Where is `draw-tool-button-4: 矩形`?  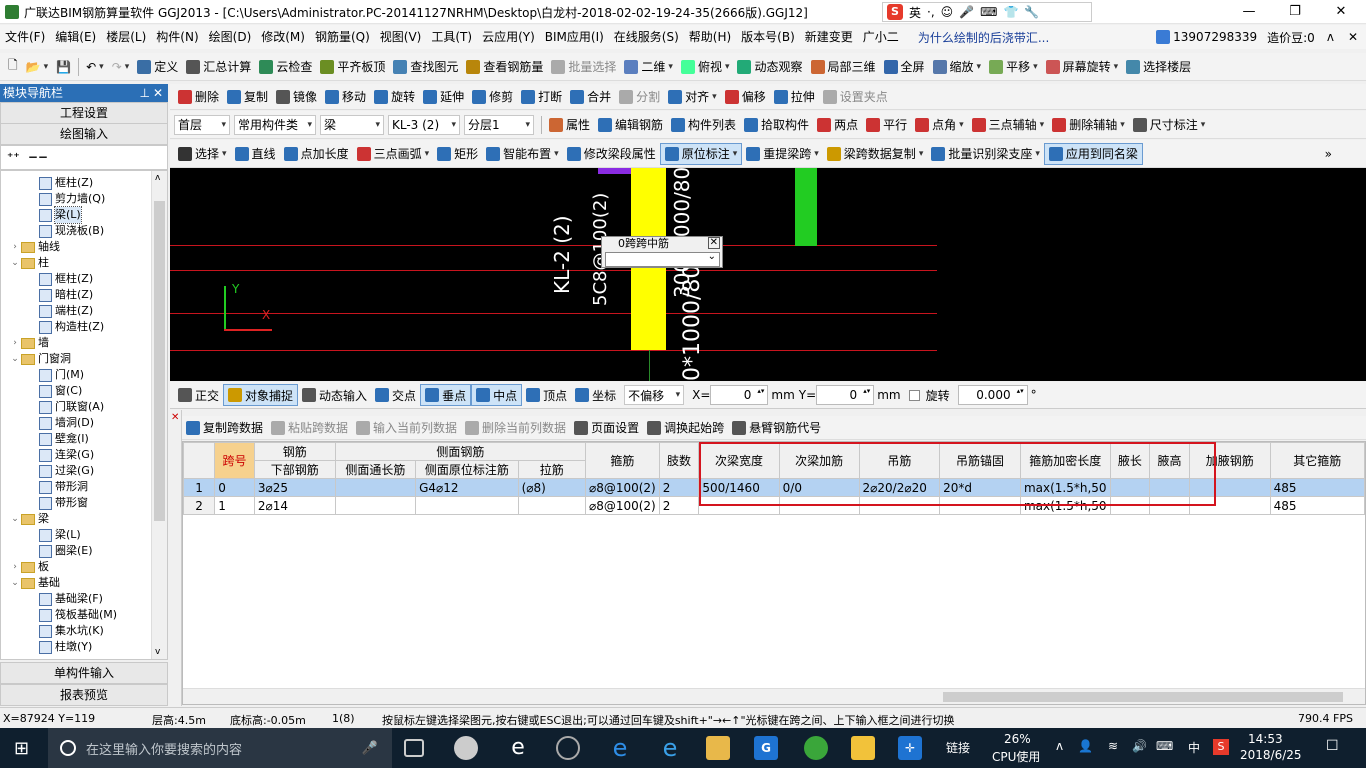
draw-tool-button-4: 矩形 is located at coordinates (457, 154).